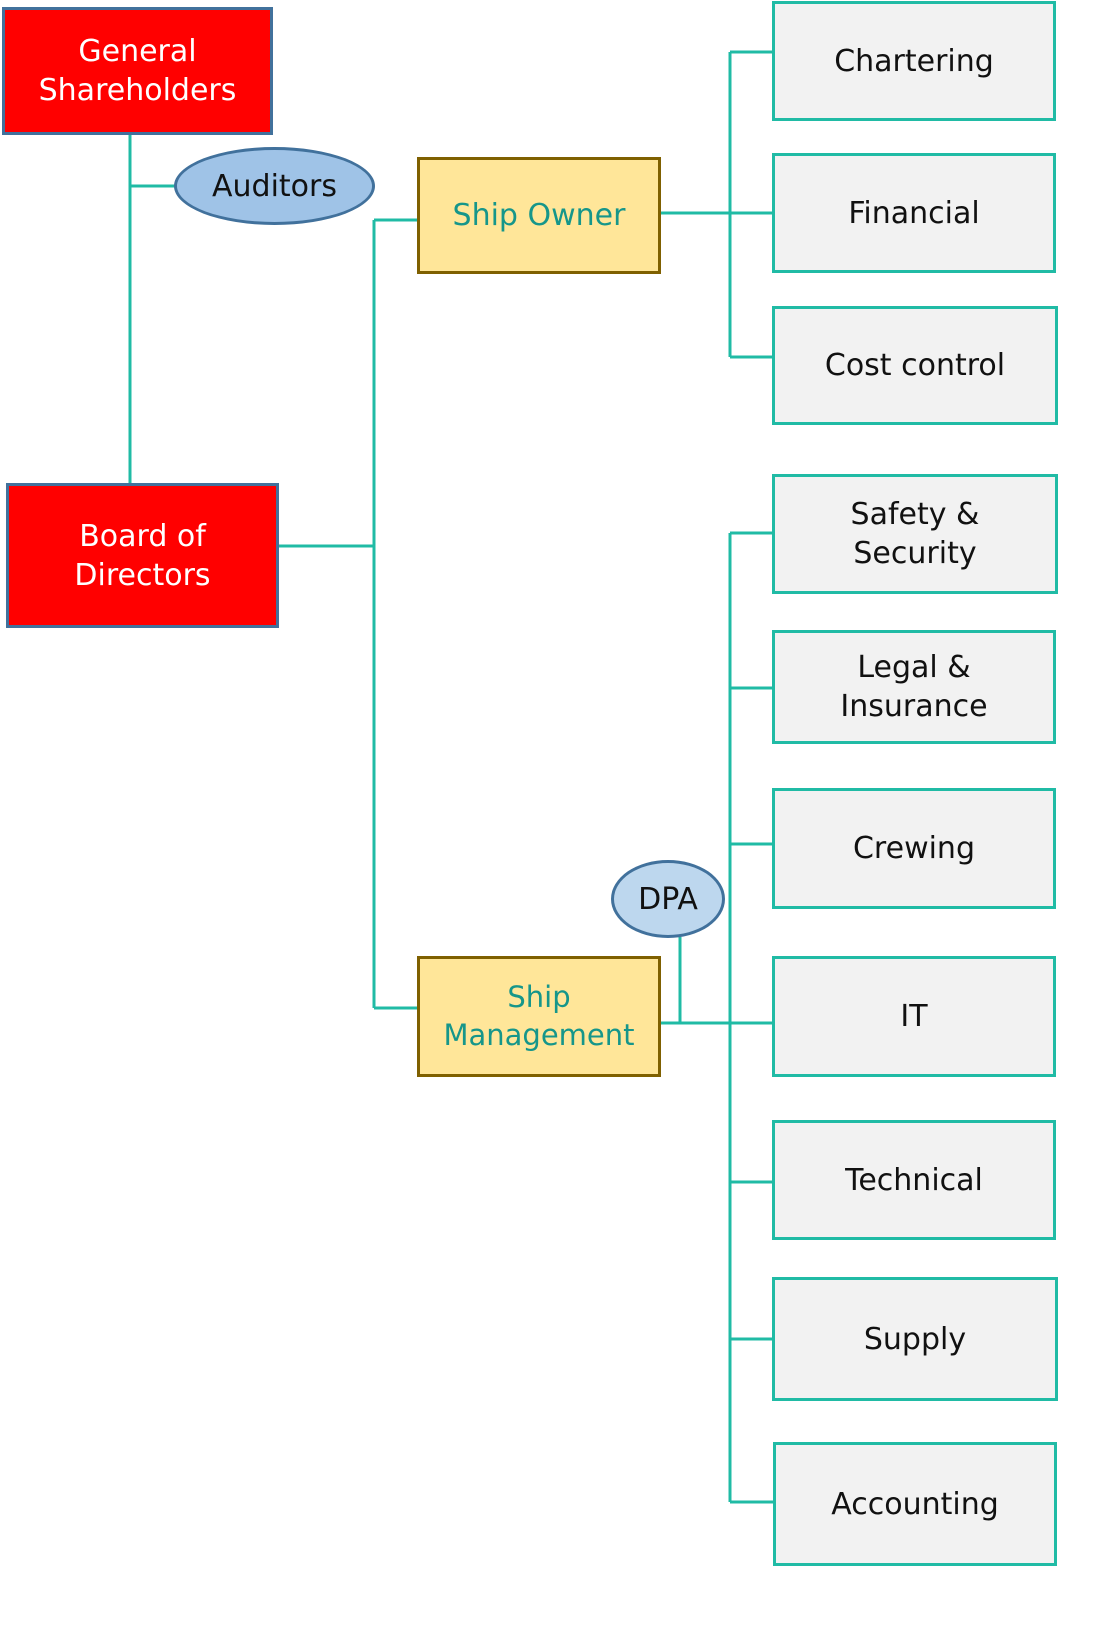 This screenshot has height=1625, width=1097. I want to click on node-label: General Shareholders, so click(137, 71).